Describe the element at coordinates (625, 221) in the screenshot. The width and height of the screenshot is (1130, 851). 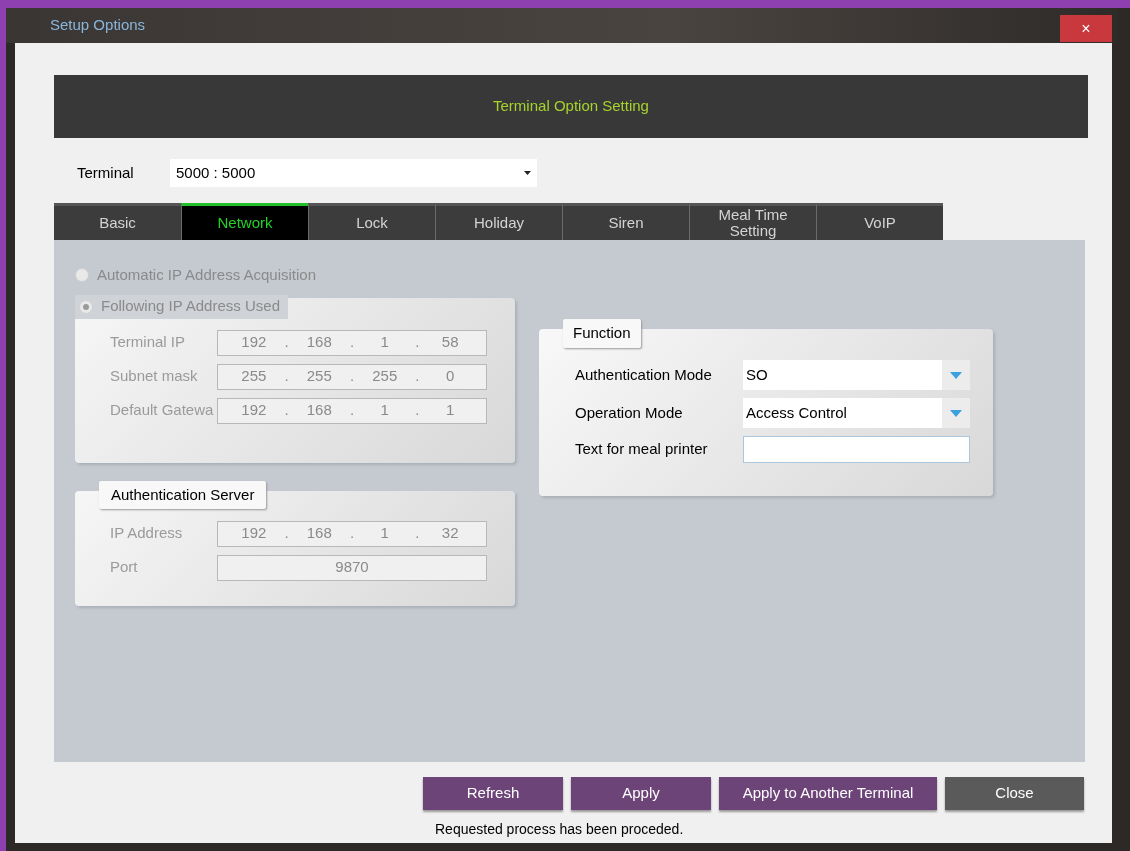
I see `tab: Siren` at that location.